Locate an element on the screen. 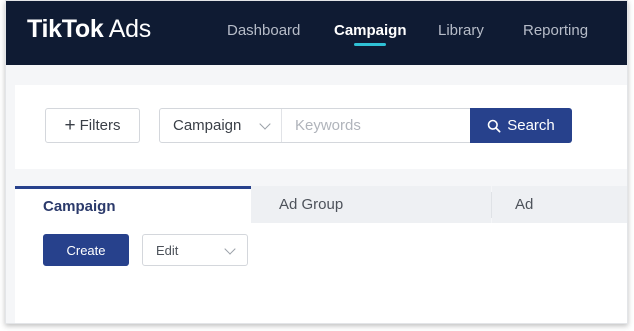  search-button-label: Search is located at coordinates (531, 125).